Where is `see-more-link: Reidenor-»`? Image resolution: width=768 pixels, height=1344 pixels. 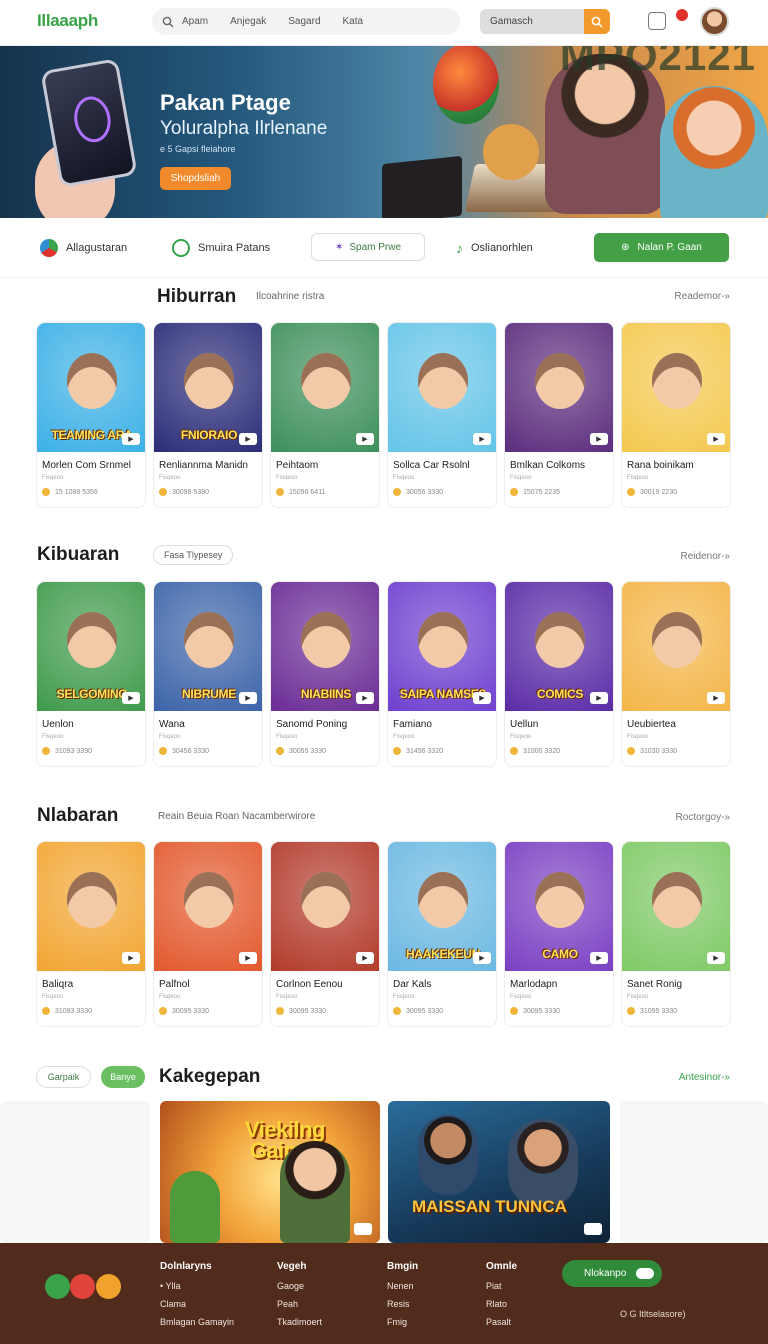 see-more-link: Reidenor-» is located at coordinates (705, 556).